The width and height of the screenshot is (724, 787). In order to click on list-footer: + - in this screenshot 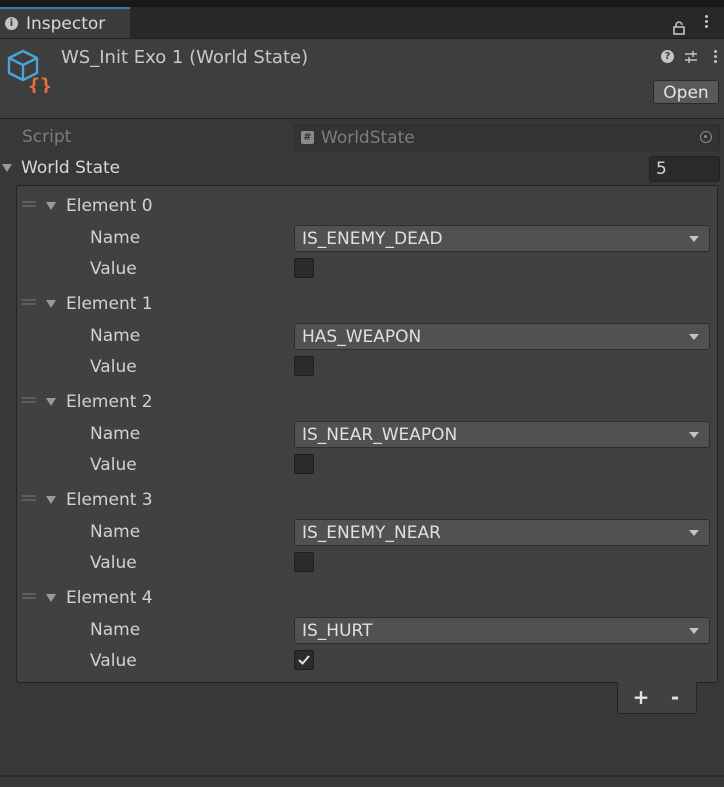, I will do `click(657, 698)`.